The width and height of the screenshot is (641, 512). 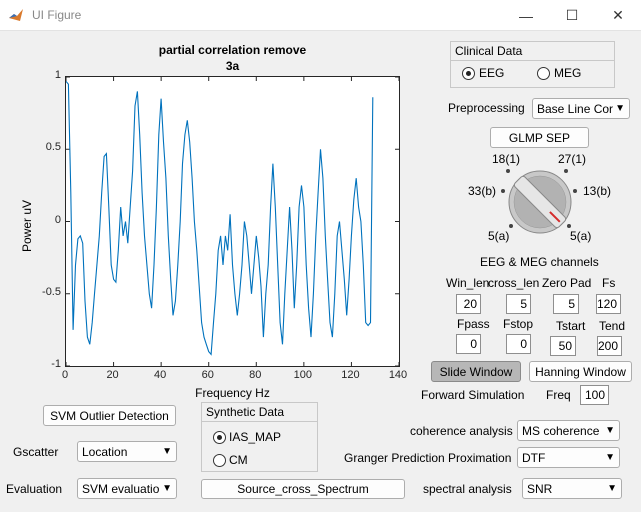 I want to click on x-tick-label: 140, so click(x=398, y=375).